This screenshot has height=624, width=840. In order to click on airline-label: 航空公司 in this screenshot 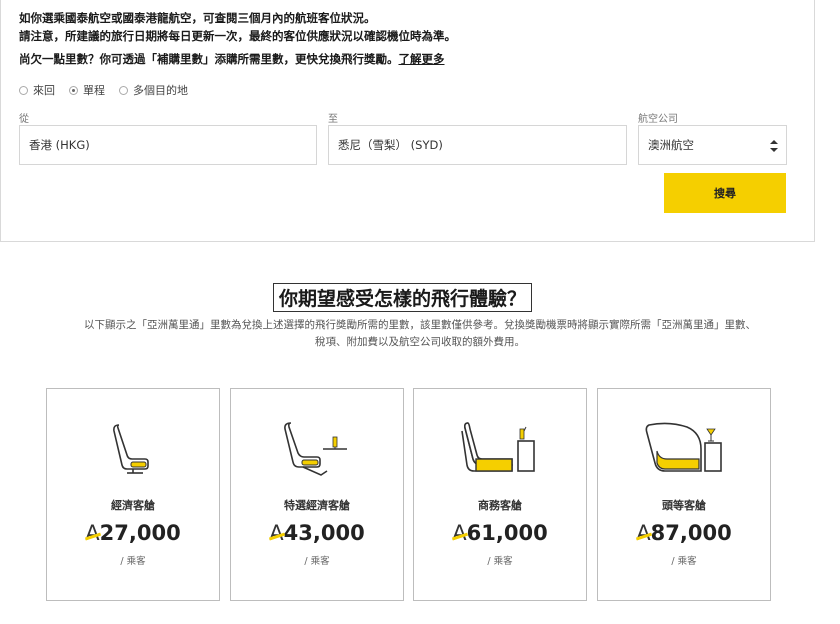, I will do `click(658, 119)`.